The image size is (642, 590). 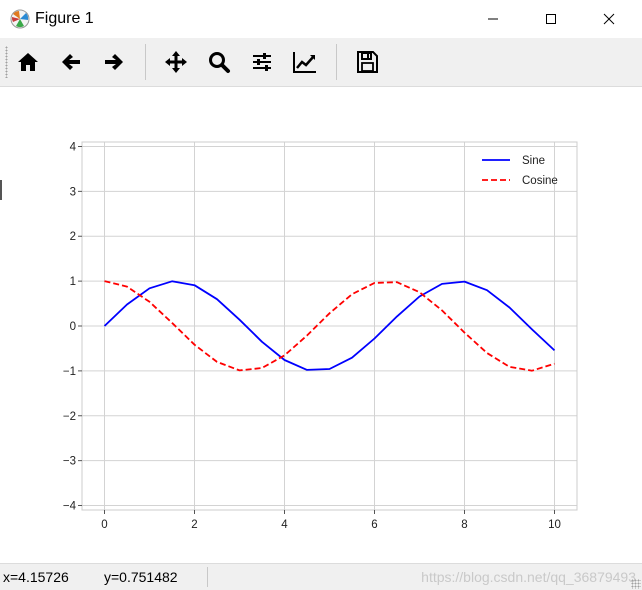 I want to click on close-icon, so click(x=609, y=19).